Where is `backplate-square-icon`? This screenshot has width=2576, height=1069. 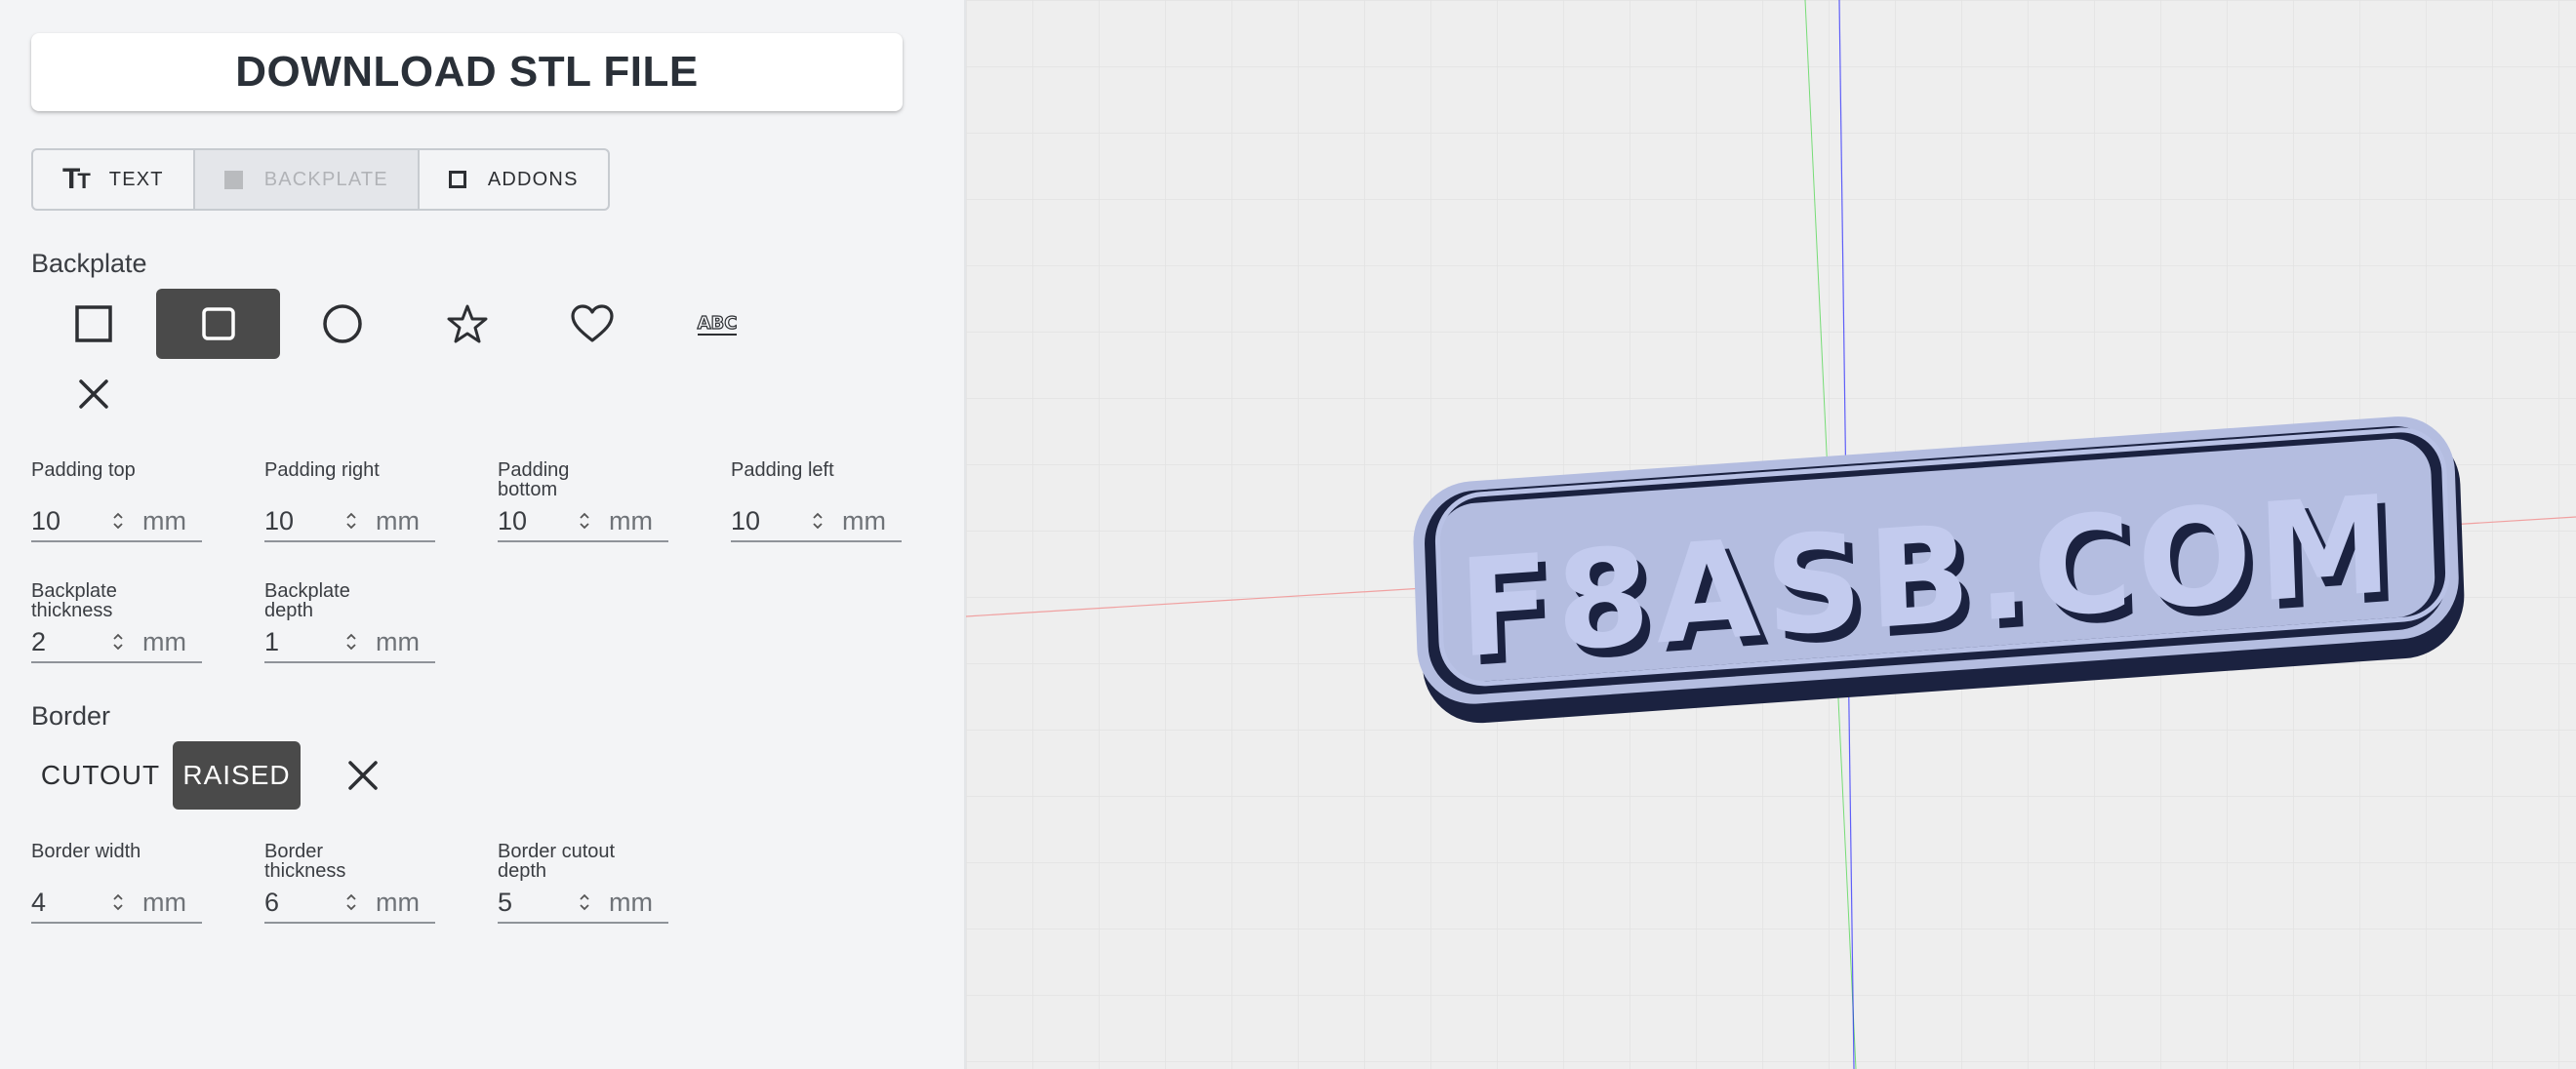 backplate-square-icon is located at coordinates (233, 179).